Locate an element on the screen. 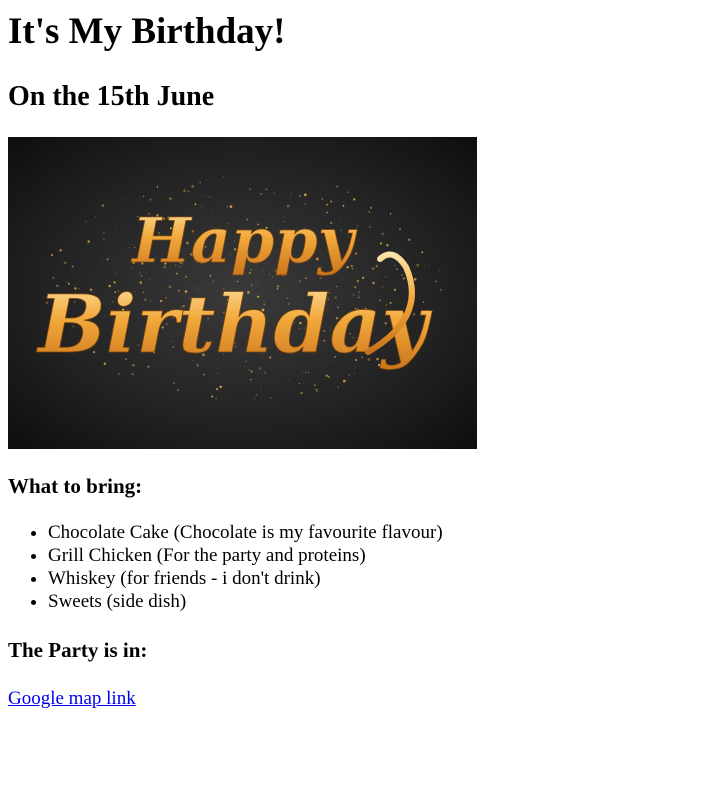 Image resolution: width=703 pixels, height=806 pixels. bring-heading: What to bring: is located at coordinates (75, 486).